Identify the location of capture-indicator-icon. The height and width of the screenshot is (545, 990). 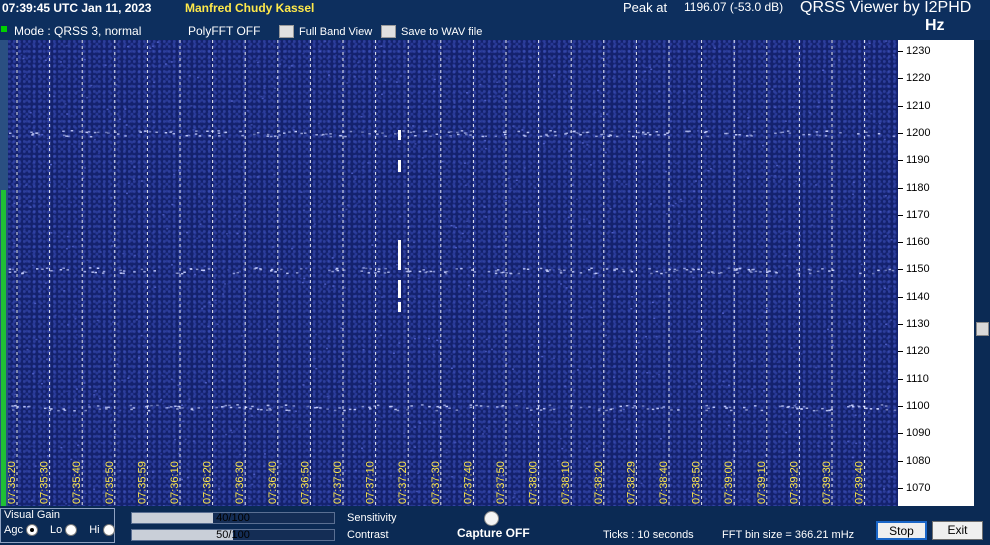
(491, 518).